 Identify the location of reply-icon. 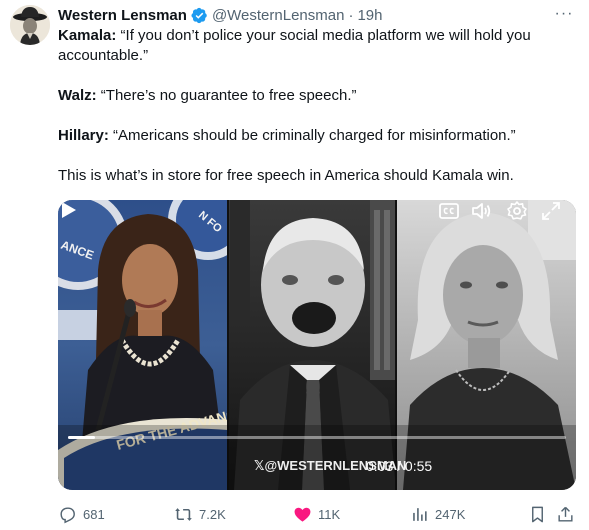
(67, 514).